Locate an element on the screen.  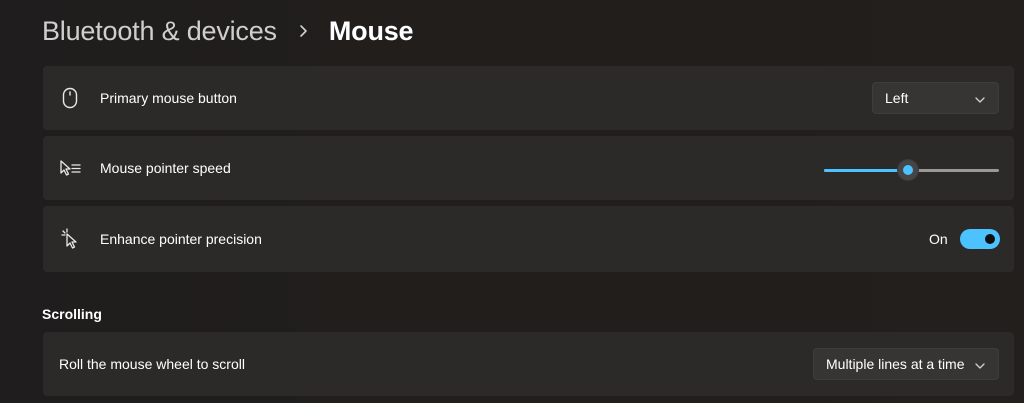
toggle-knob is located at coordinates (990, 239).